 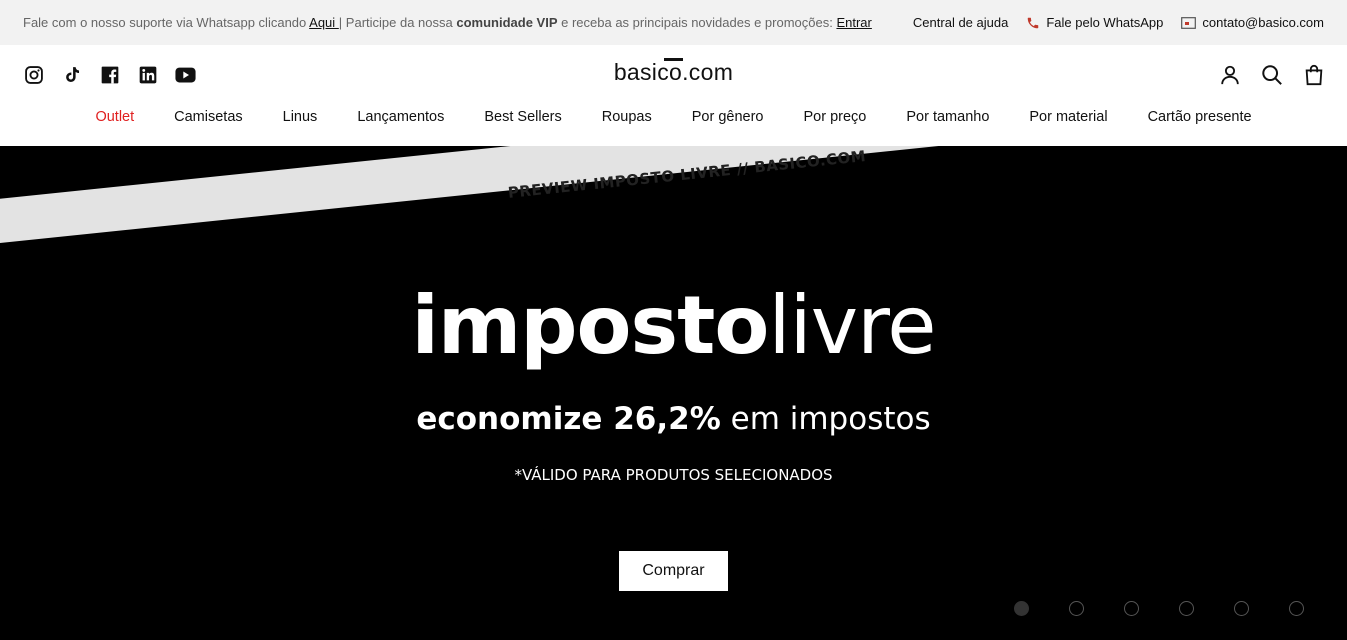 I want to click on nav-item-por-preco: Por preço, so click(x=834, y=117).